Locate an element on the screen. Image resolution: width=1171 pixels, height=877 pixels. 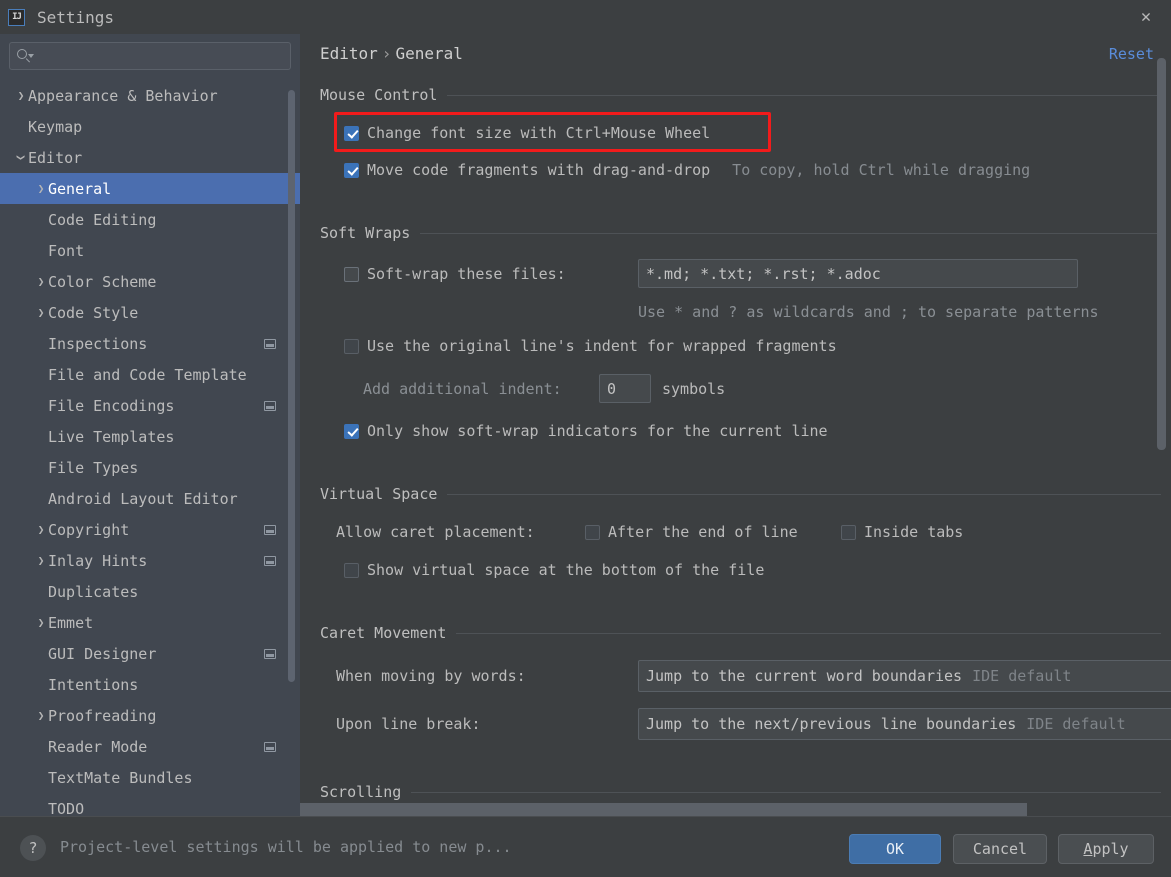
sidebar-item-label: General is located at coordinates (80, 188).